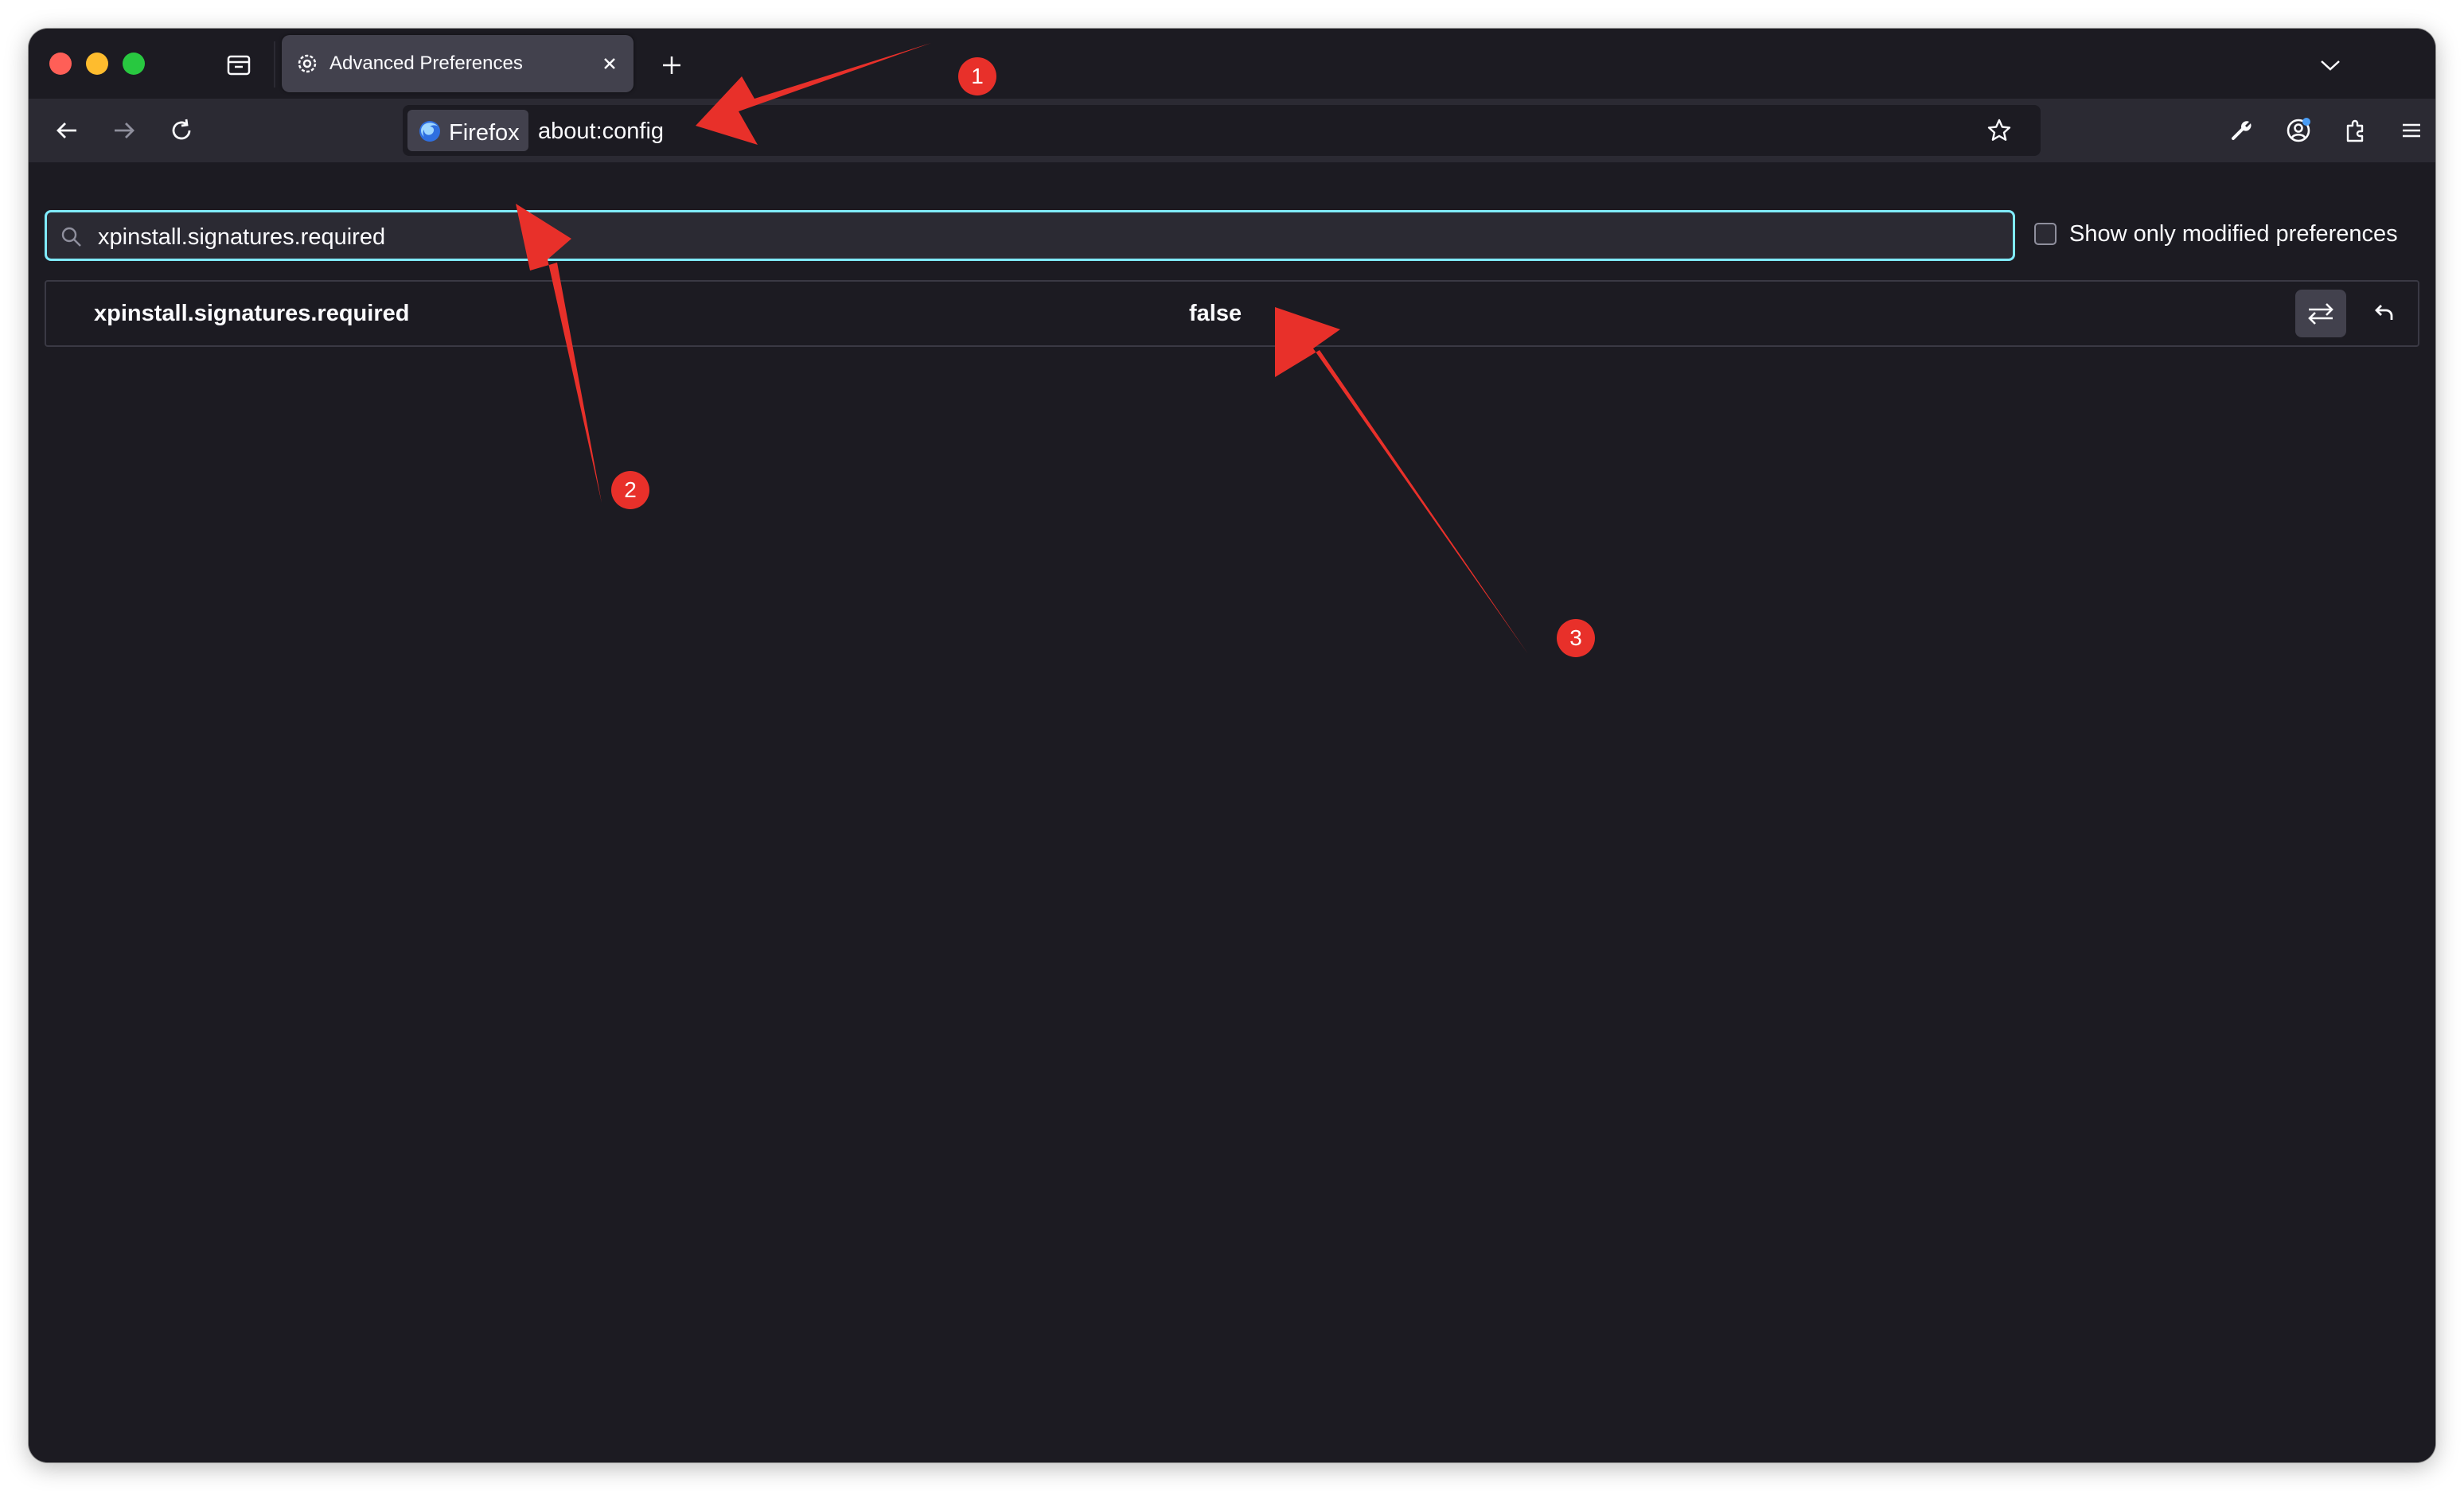 The image size is (2464, 1491). Describe the element at coordinates (2233, 234) in the screenshot. I see `show-modified-label: Show only modified preferences` at that location.